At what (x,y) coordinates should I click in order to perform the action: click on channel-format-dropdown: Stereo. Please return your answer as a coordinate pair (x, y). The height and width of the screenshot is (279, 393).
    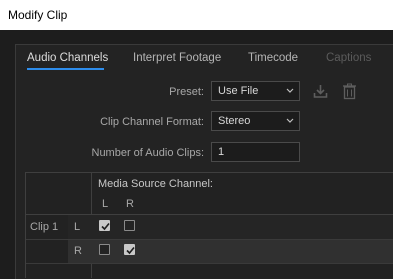
    Looking at the image, I should click on (255, 121).